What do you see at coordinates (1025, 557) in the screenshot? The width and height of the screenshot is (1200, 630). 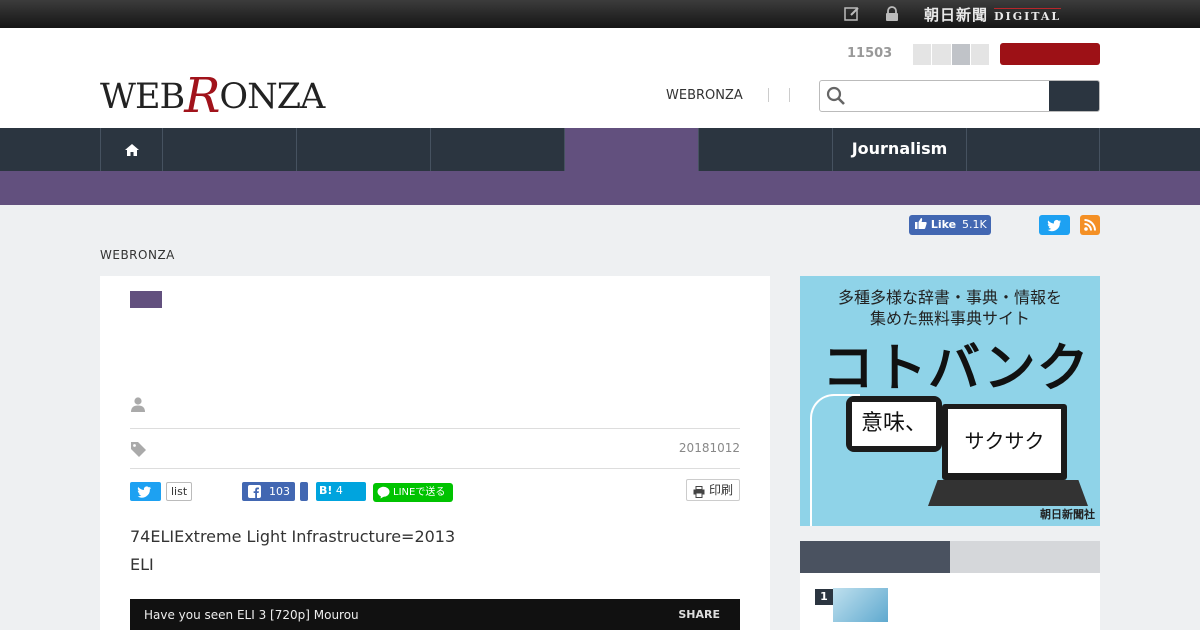 I see `ranking-tab` at bounding box center [1025, 557].